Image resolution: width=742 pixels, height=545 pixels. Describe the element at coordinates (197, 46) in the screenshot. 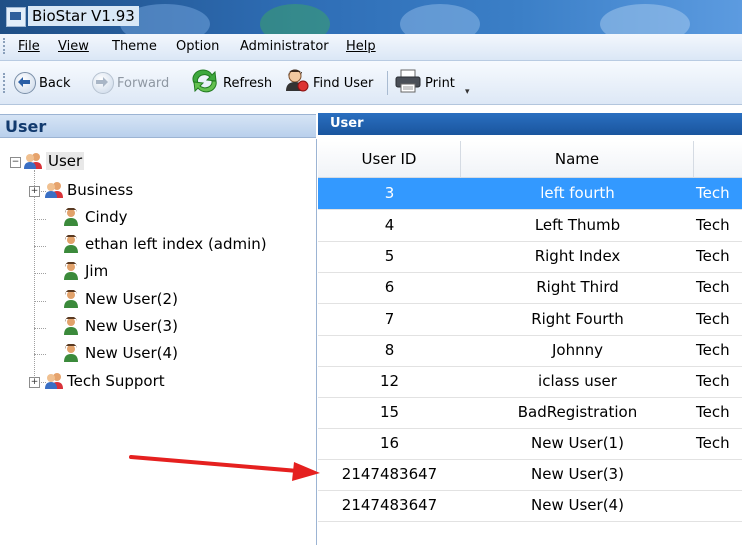

I see `menu-option: Option` at that location.